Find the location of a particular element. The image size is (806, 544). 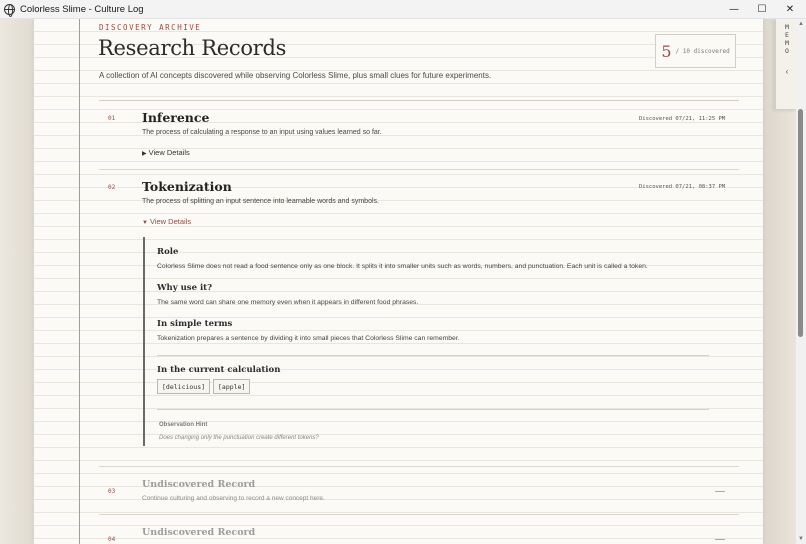

discovery-counter: 5 / 10 discovered is located at coordinates (695, 51).